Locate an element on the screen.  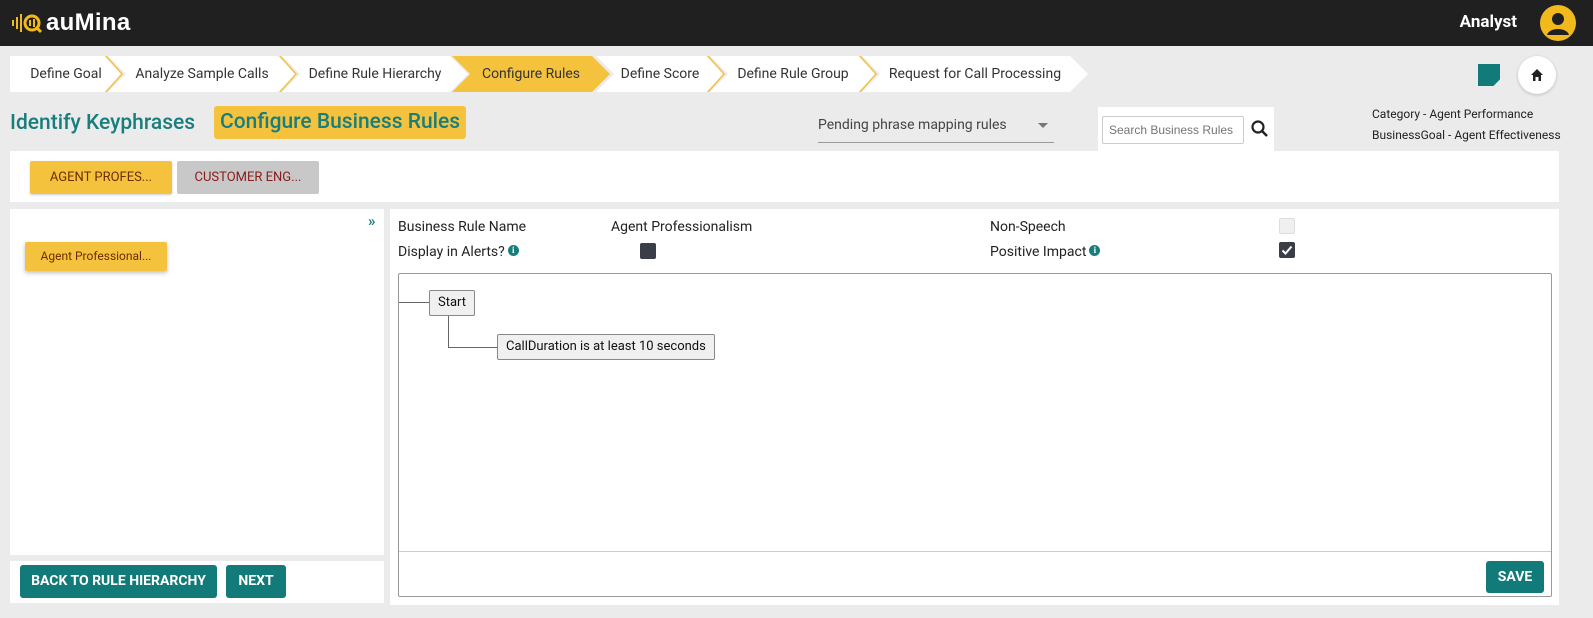
navigation-buttons: BACK TO RULE HIERARCHY NEXT is located at coordinates (197, 582).